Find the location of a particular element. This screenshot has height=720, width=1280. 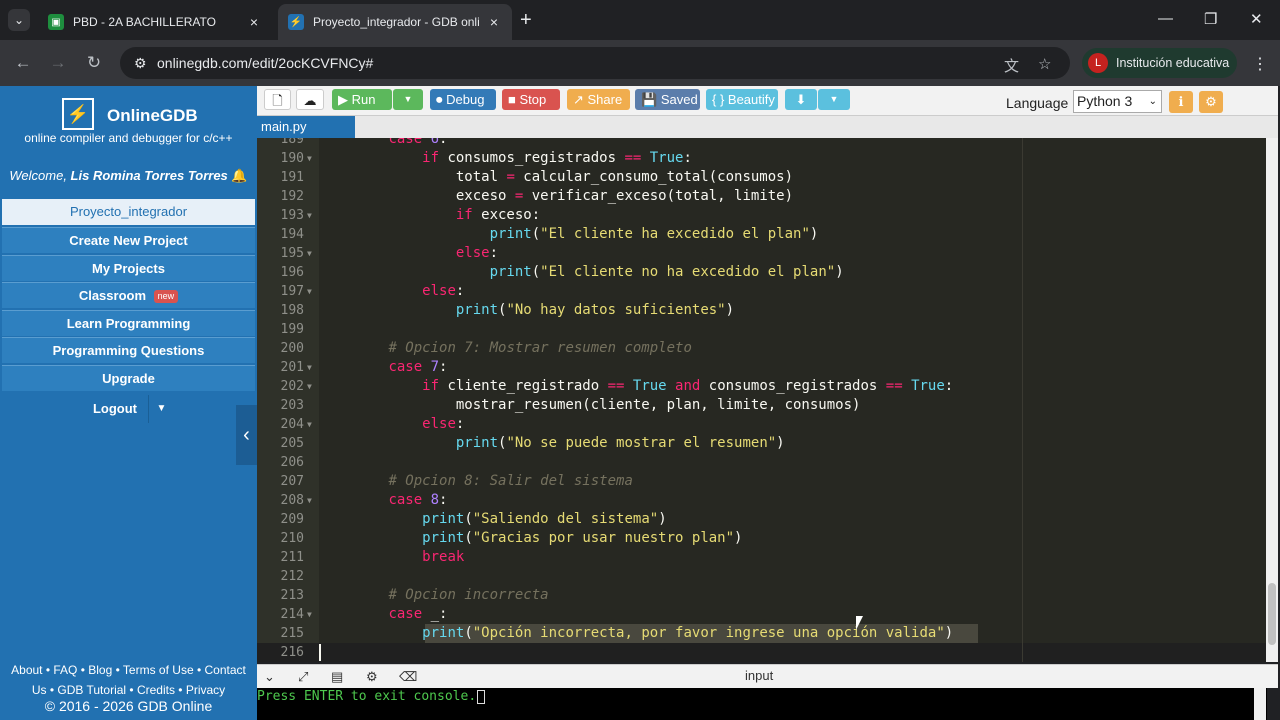

browser-tab-gdb: ⚡ Proyecto_integrador - GDB onli × is located at coordinates (395, 22).